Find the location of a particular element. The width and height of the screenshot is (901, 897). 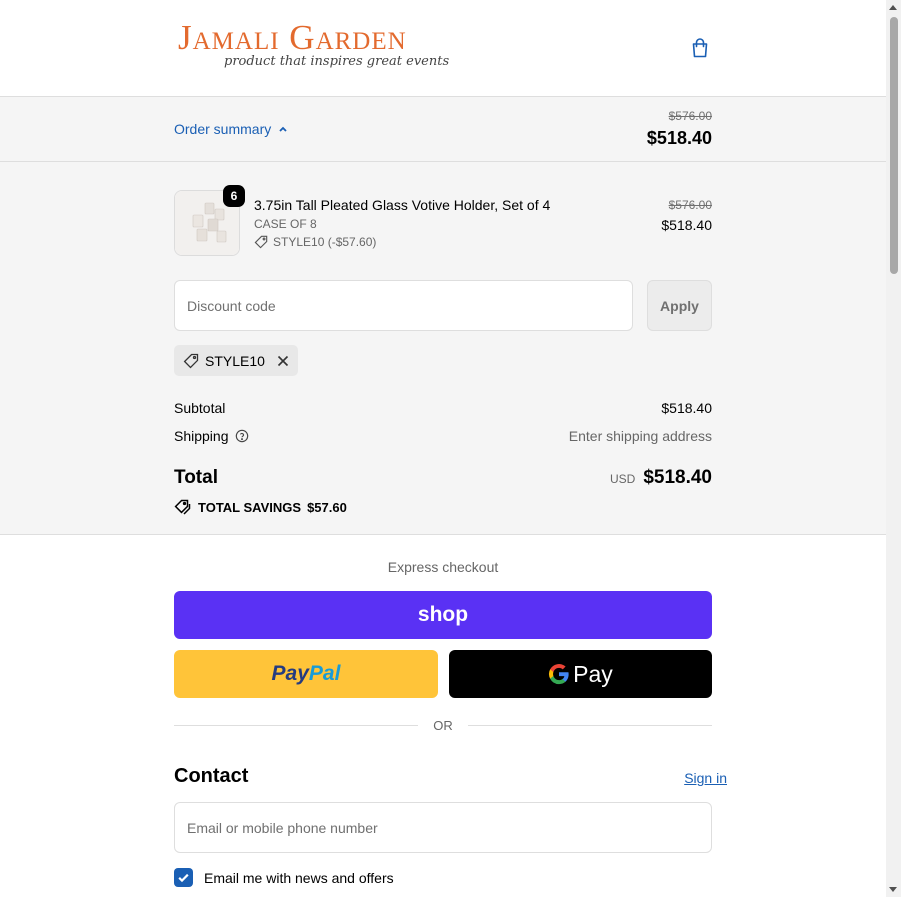

summary-original-total: $576.00 is located at coordinates (690, 116).